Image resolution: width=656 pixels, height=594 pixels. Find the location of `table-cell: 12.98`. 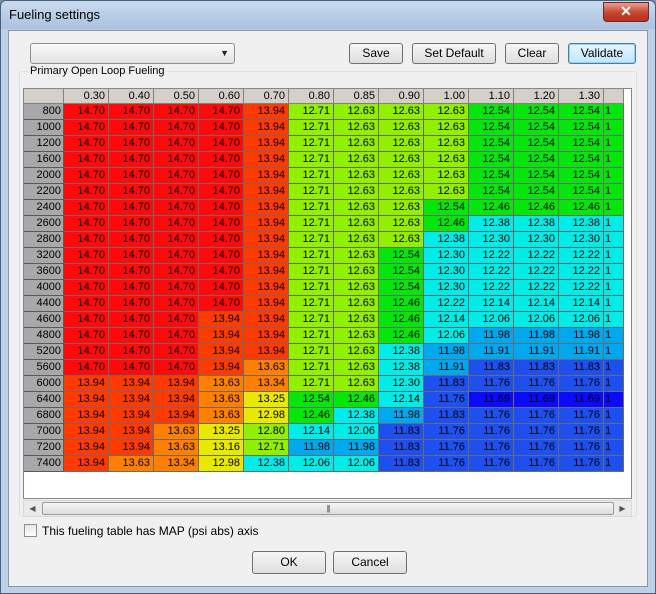

table-cell: 12.98 is located at coordinates (266, 416).